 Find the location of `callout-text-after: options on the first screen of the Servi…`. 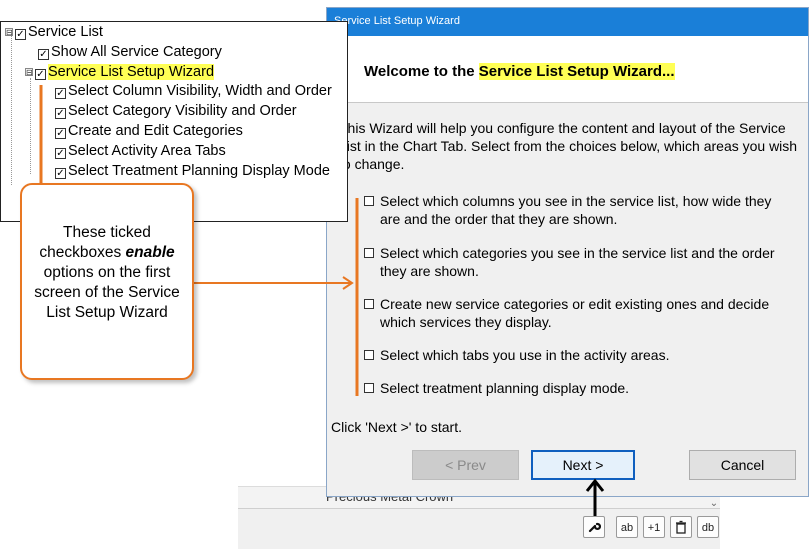

callout-text-after: options on the first screen of the Servi… is located at coordinates (107, 292).